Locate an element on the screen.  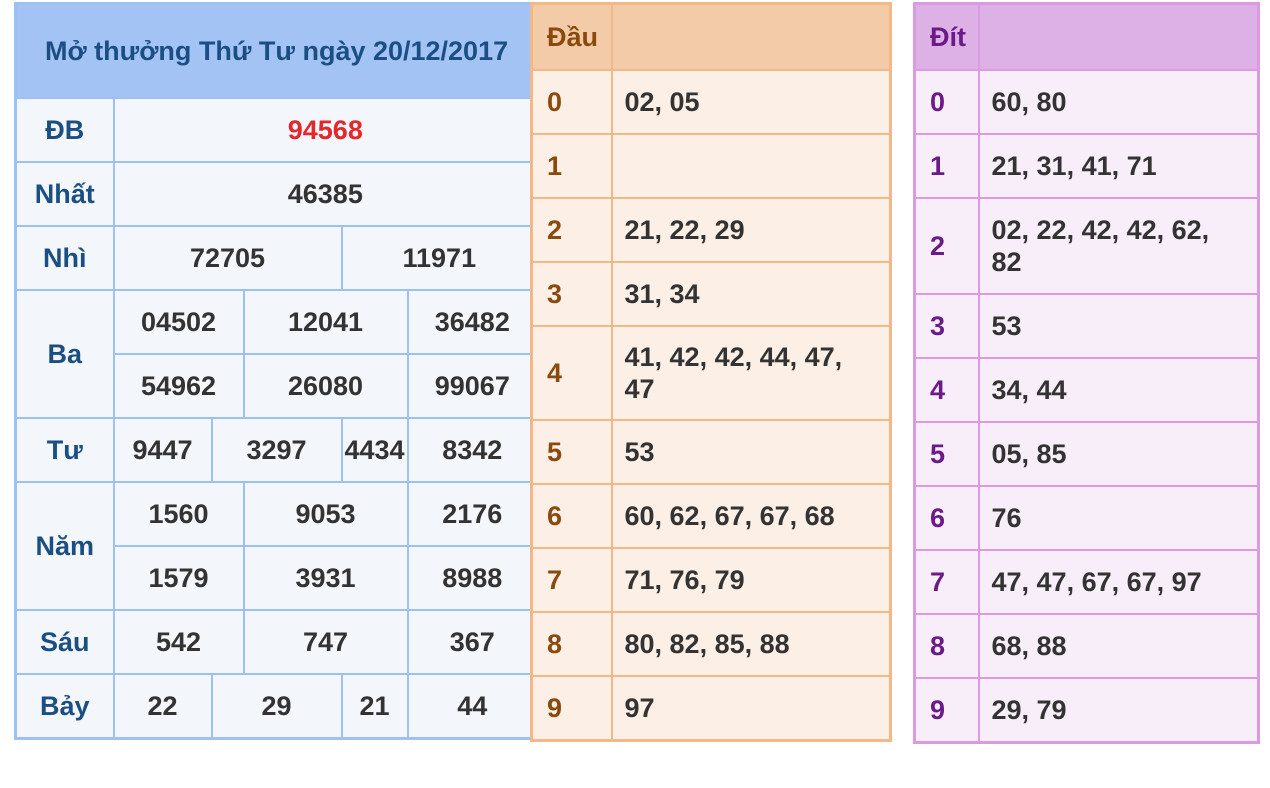
dau-row: 0 02, 05 is located at coordinates (711, 102).